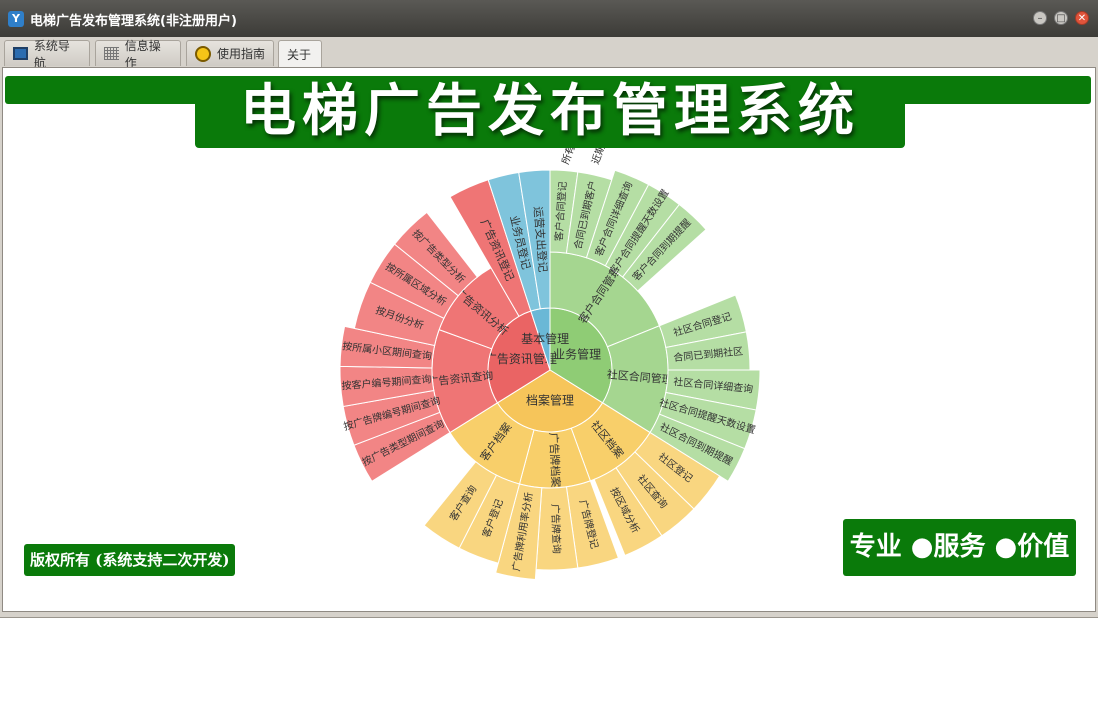 The height and width of the screenshot is (719, 1098). What do you see at coordinates (959, 547) in the screenshot?
I see `slogan-badge: 专业 ●服务 ●价值` at bounding box center [959, 547].